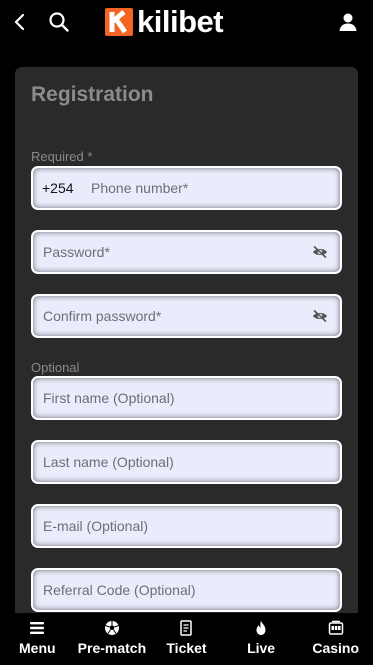 The width and height of the screenshot is (373, 665). I want to click on last-name-input, so click(173, 462).